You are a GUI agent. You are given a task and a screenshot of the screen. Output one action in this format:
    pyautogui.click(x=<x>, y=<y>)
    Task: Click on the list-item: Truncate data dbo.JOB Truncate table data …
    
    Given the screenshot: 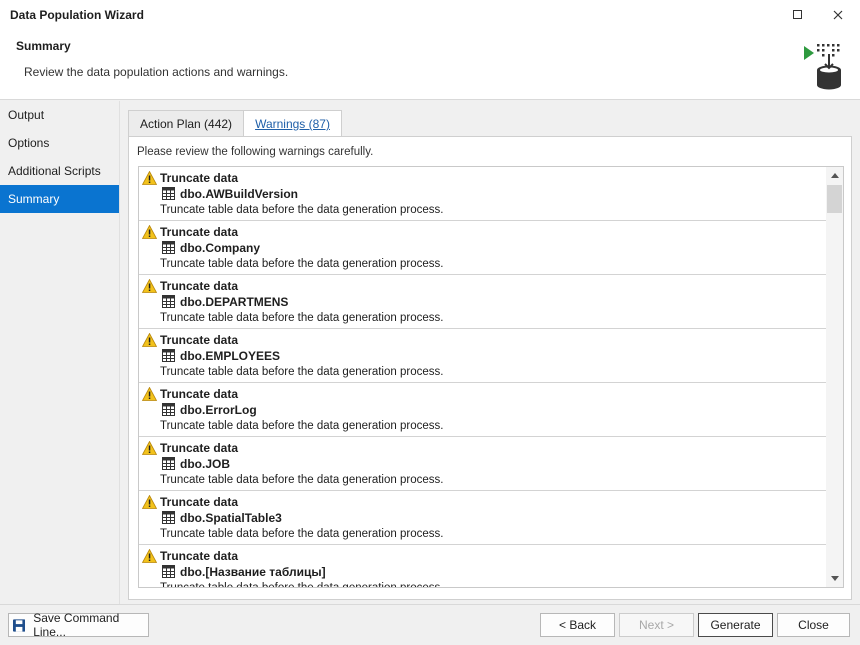 What is the action you would take?
    pyautogui.click(x=482, y=464)
    